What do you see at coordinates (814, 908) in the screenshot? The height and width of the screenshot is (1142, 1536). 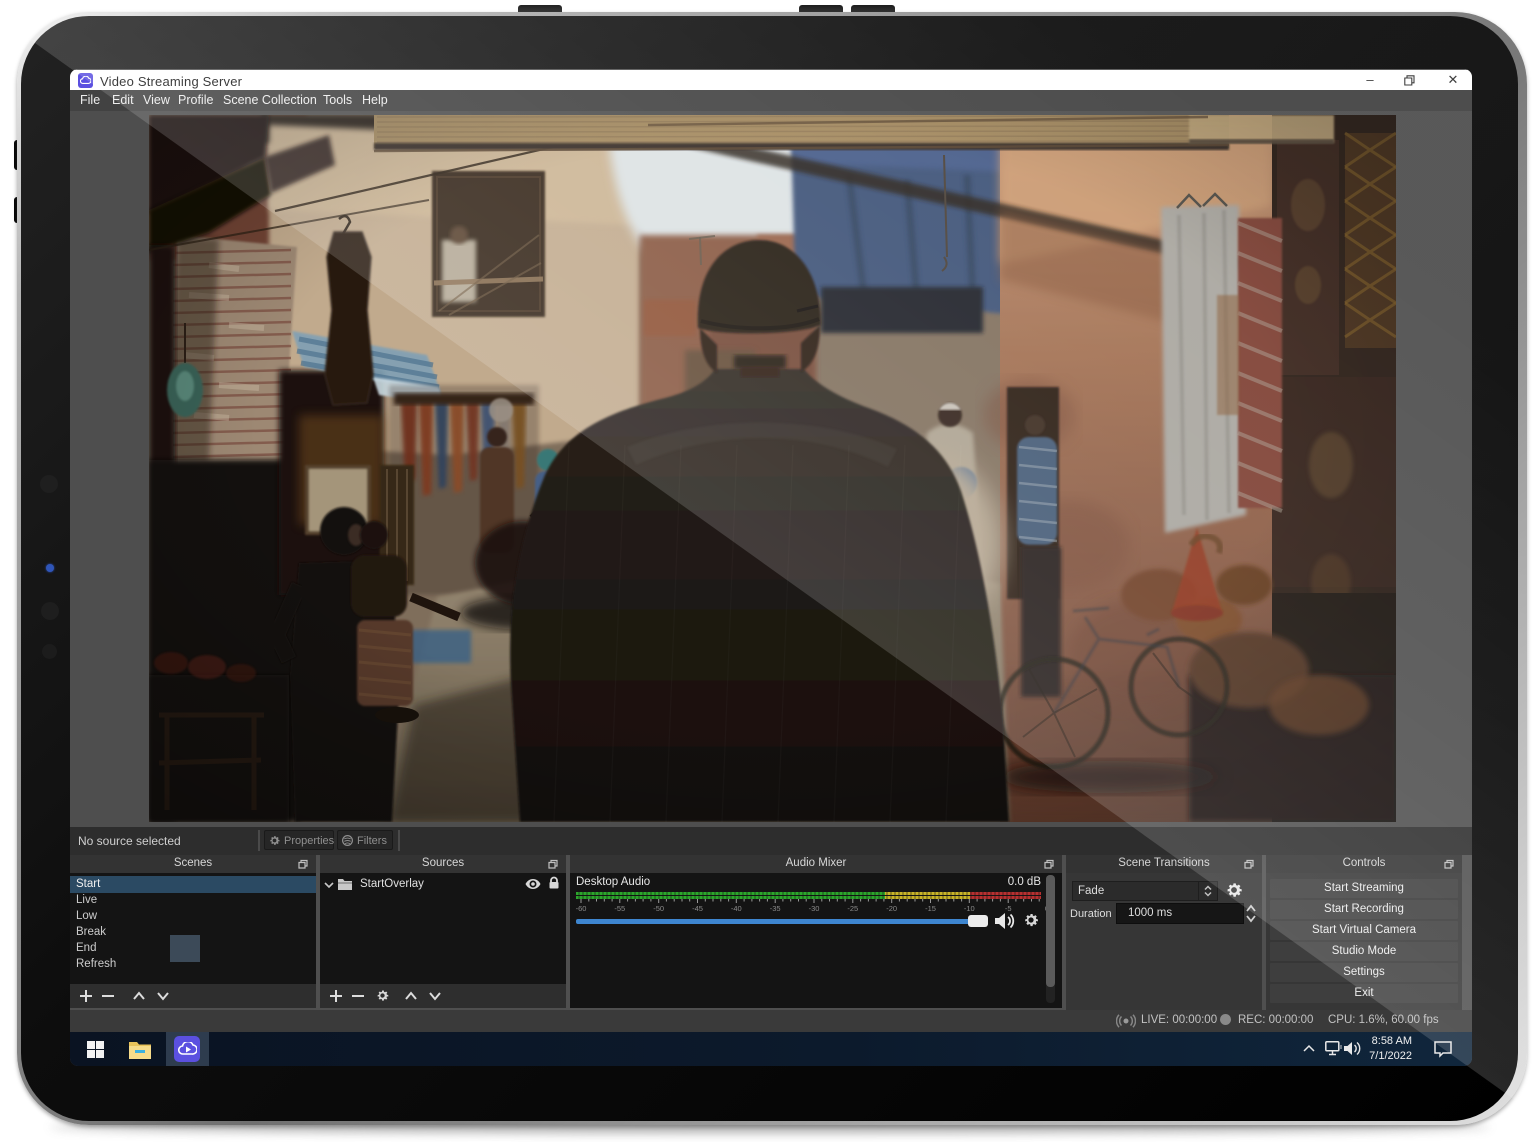 I see `svg-text: -30` at bounding box center [814, 908].